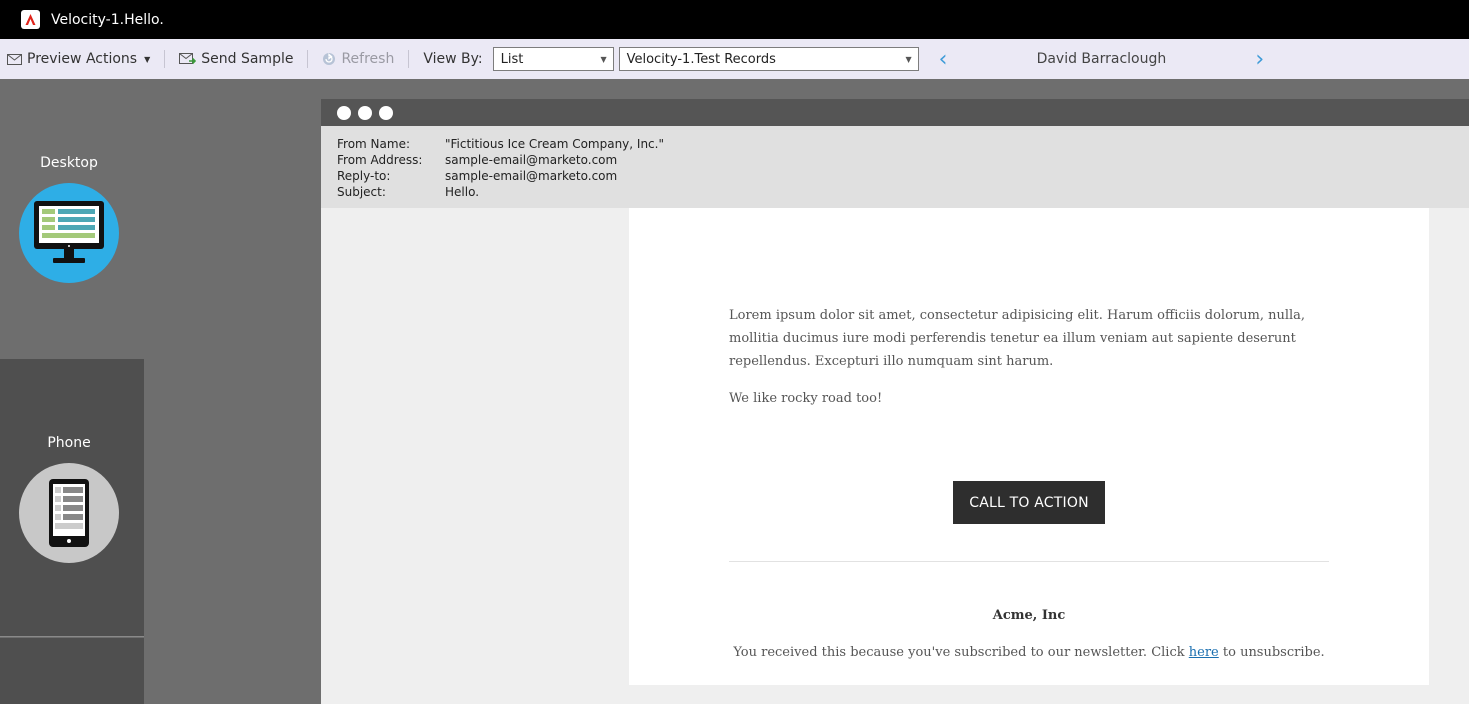 Image resolution: width=1469 pixels, height=704 pixels. I want to click on email-paragraph: We like rocky road too!, so click(806, 398).